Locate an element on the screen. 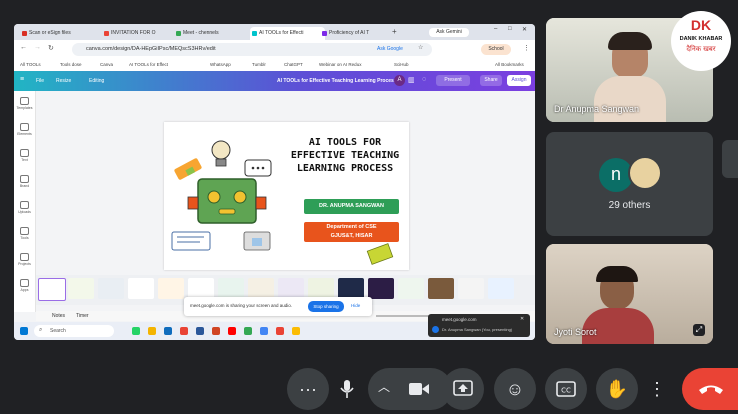 This screenshot has height=414, width=738. menu-icon: ⋮ is located at coordinates (526, 48).